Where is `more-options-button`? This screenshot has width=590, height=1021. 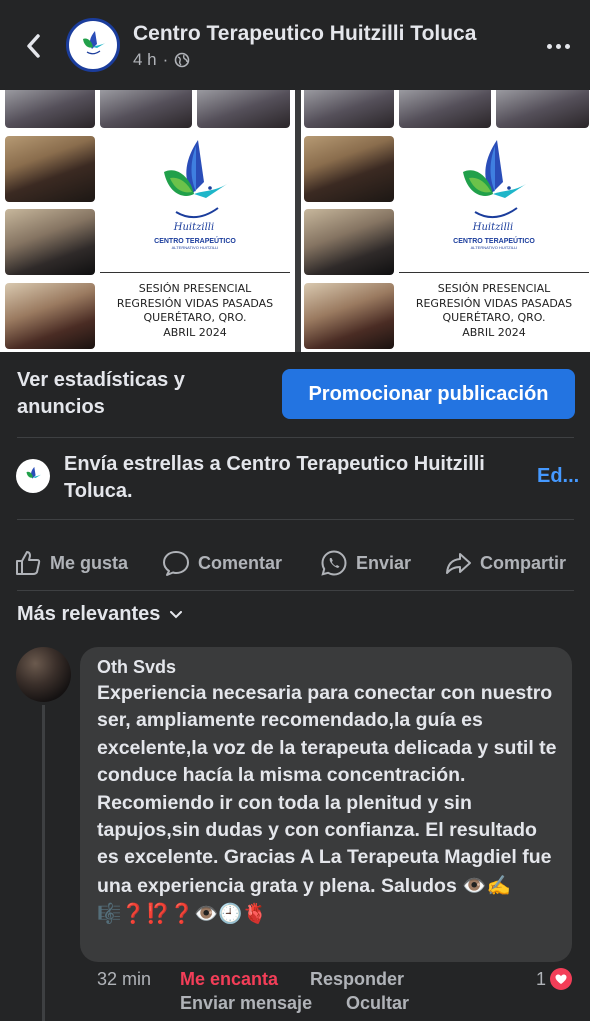
more-options-button is located at coordinates (558, 46).